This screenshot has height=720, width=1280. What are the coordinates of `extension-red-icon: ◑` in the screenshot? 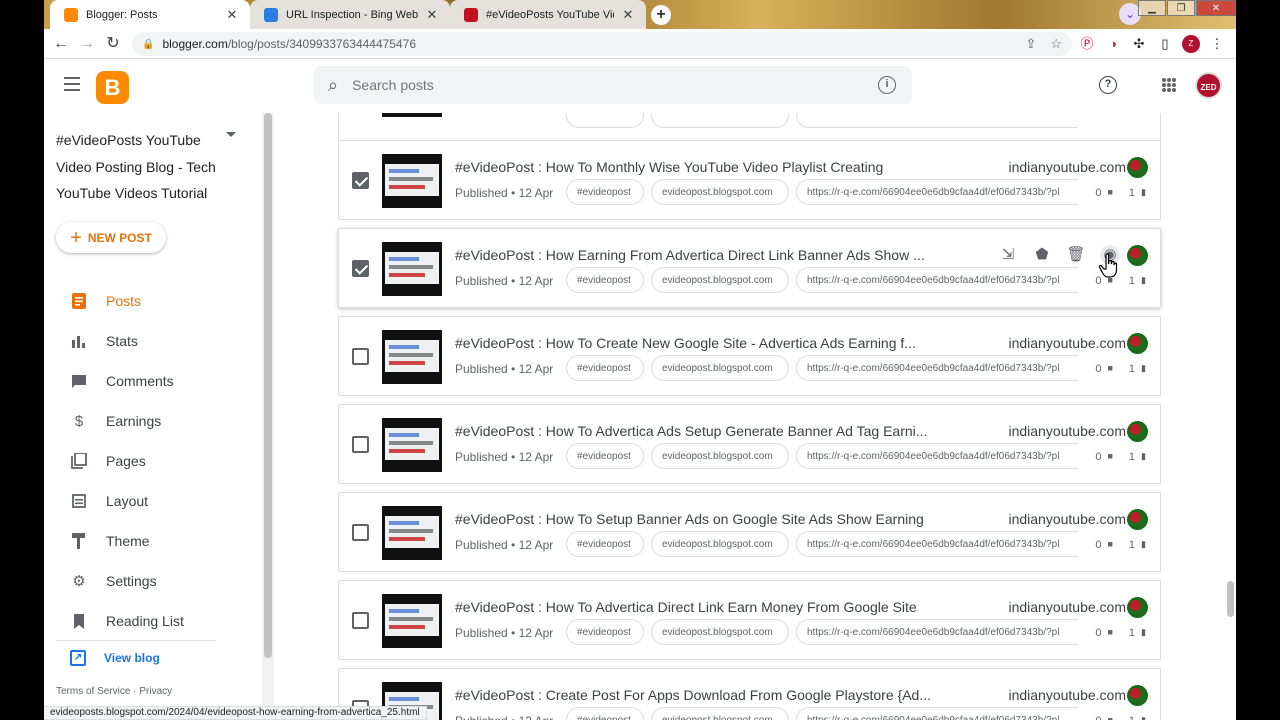 It's located at (1113, 44).